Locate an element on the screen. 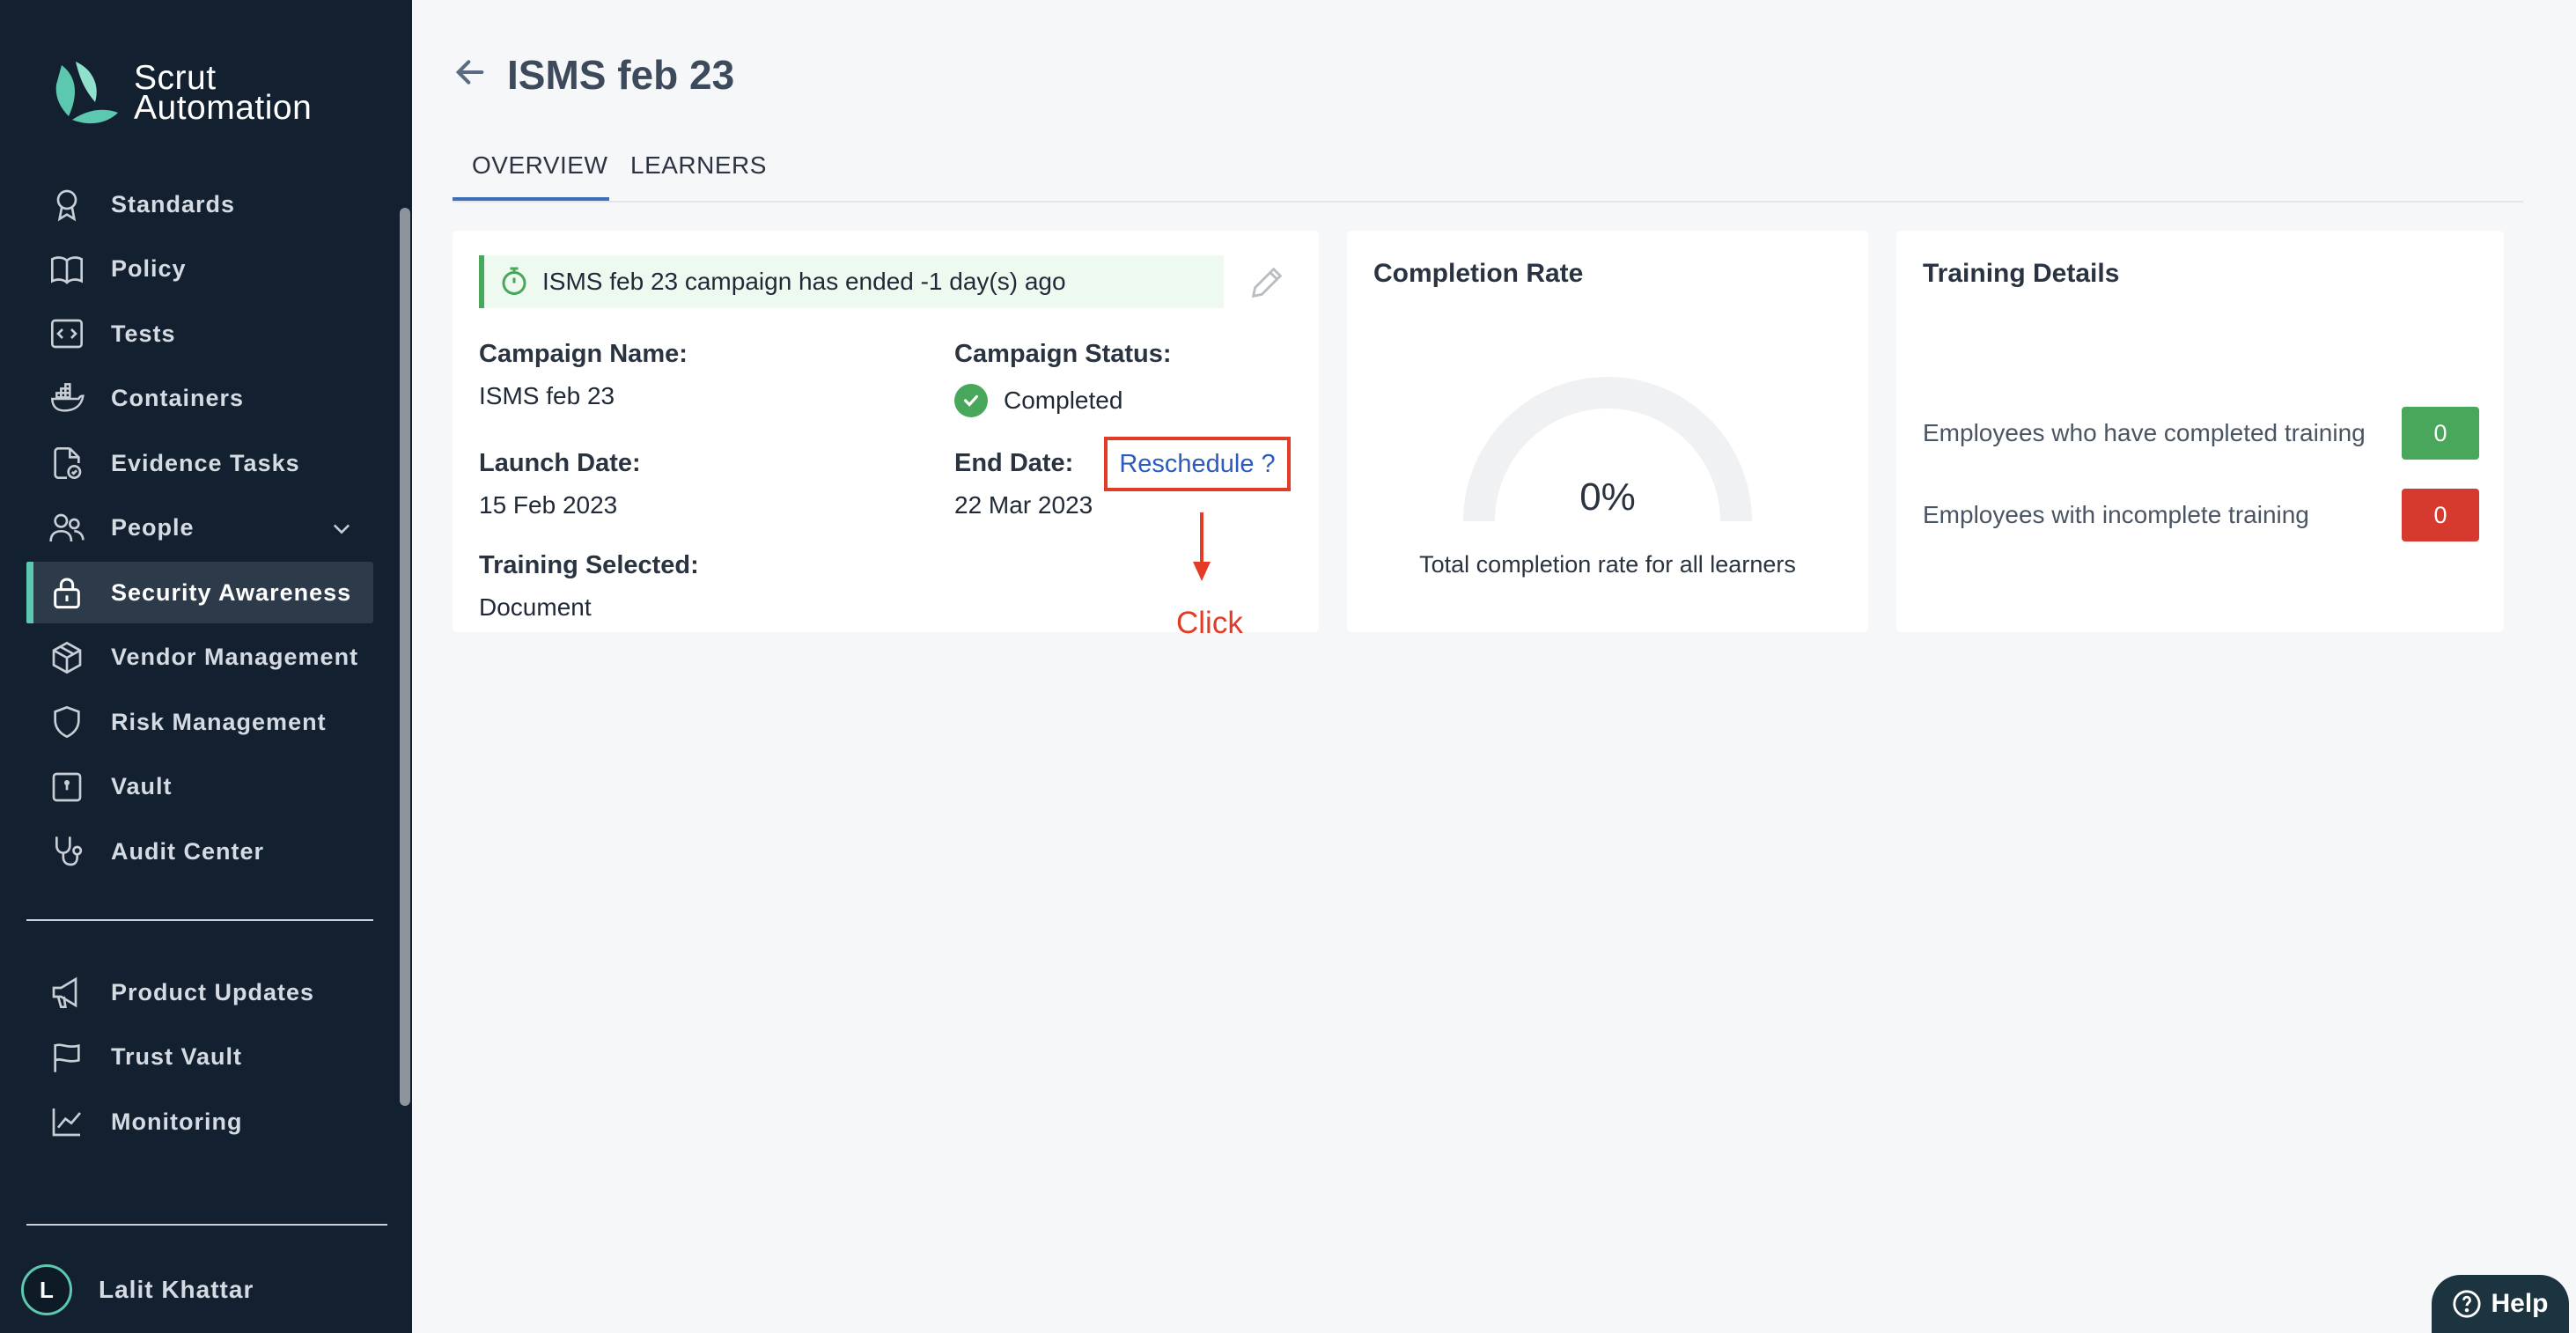 Image resolution: width=2576 pixels, height=1333 pixels. reschedule-link: Reschedule ? is located at coordinates (1198, 464).